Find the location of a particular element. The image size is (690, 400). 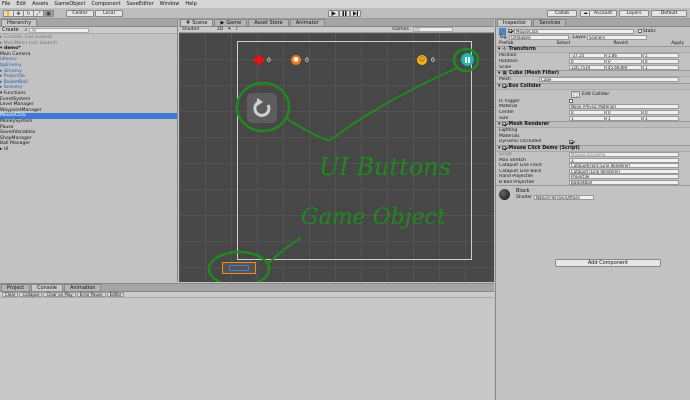

material-label: Material is located at coordinates (508, 107).